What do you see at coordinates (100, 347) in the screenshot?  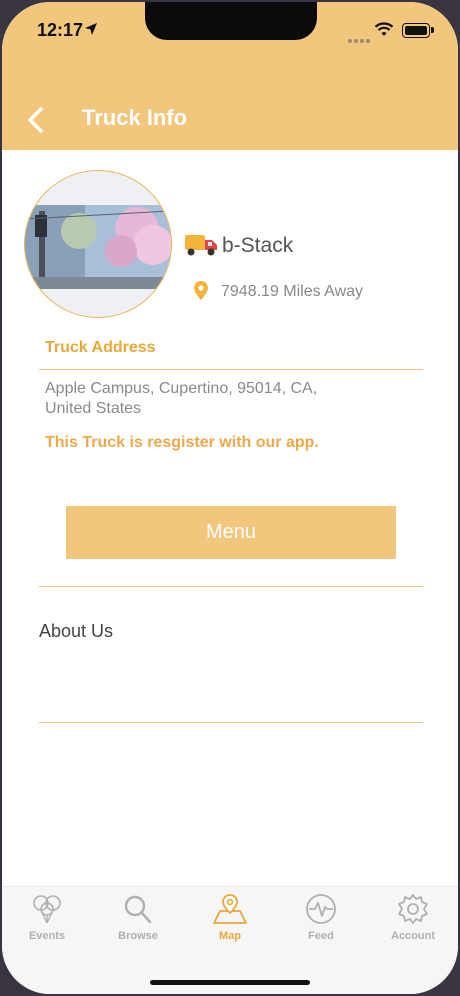 I see `address-label: Truck Address` at bounding box center [100, 347].